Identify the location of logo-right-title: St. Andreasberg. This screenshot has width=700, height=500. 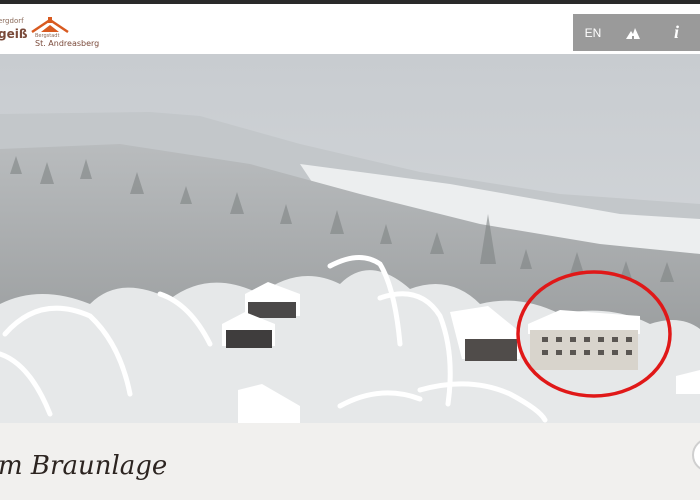
(67, 43).